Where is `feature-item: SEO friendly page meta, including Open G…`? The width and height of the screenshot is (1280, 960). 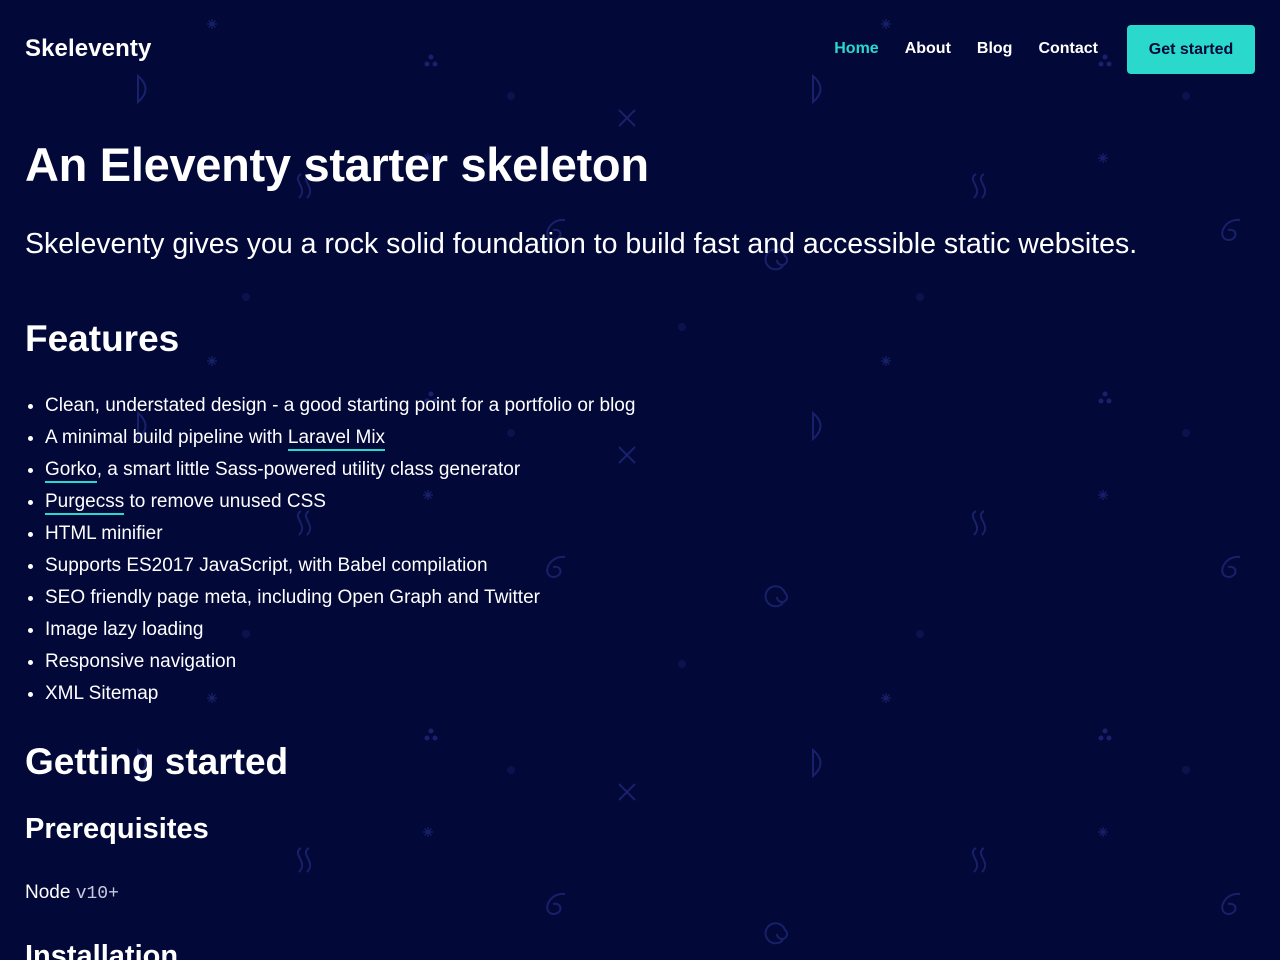
feature-item: SEO friendly page meta, including Open G… is located at coordinates (340, 598).